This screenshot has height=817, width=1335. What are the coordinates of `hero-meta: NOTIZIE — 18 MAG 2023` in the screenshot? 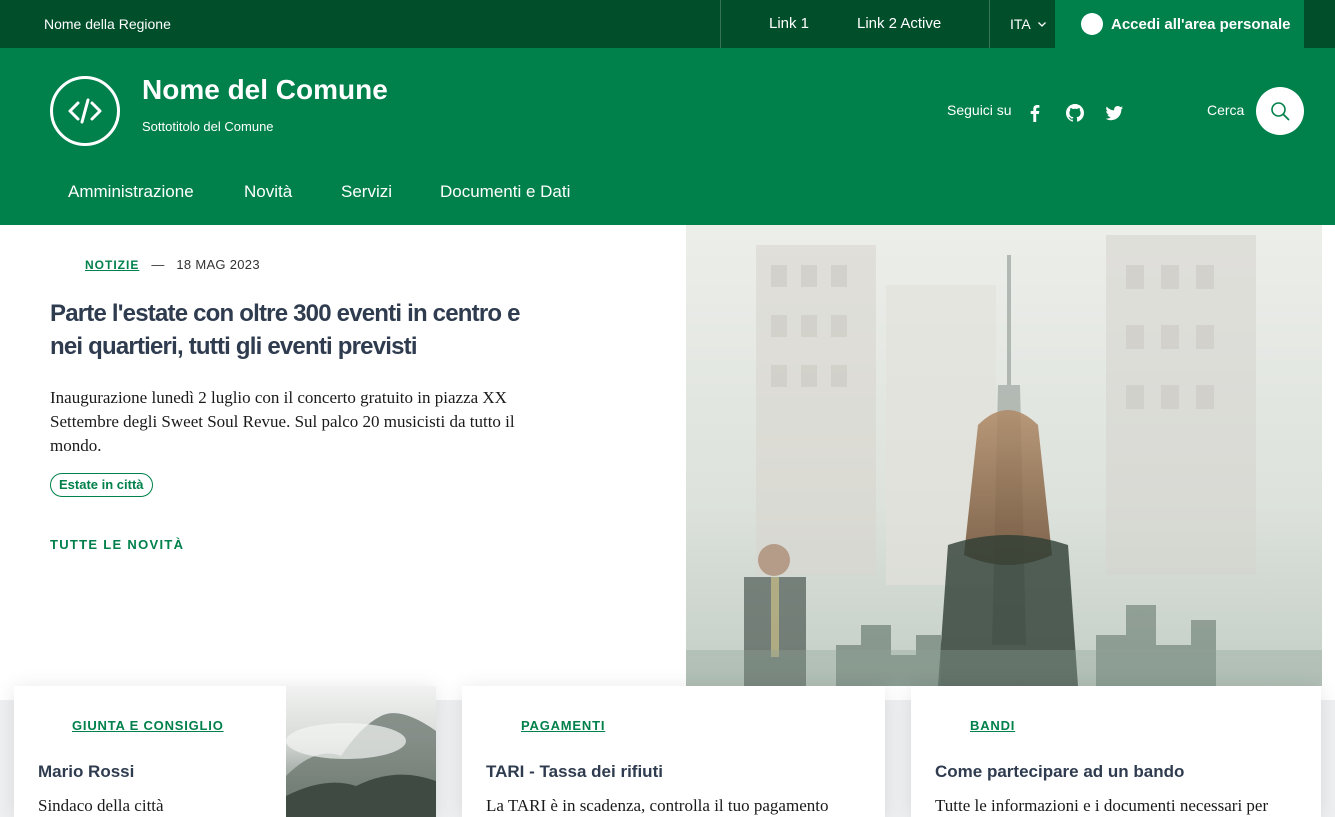 It's located at (172, 264).